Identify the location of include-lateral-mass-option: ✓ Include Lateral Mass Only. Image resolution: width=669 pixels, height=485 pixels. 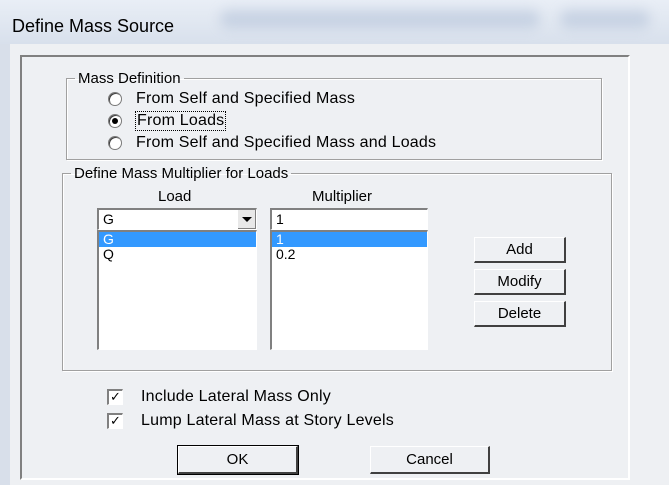
(219, 397).